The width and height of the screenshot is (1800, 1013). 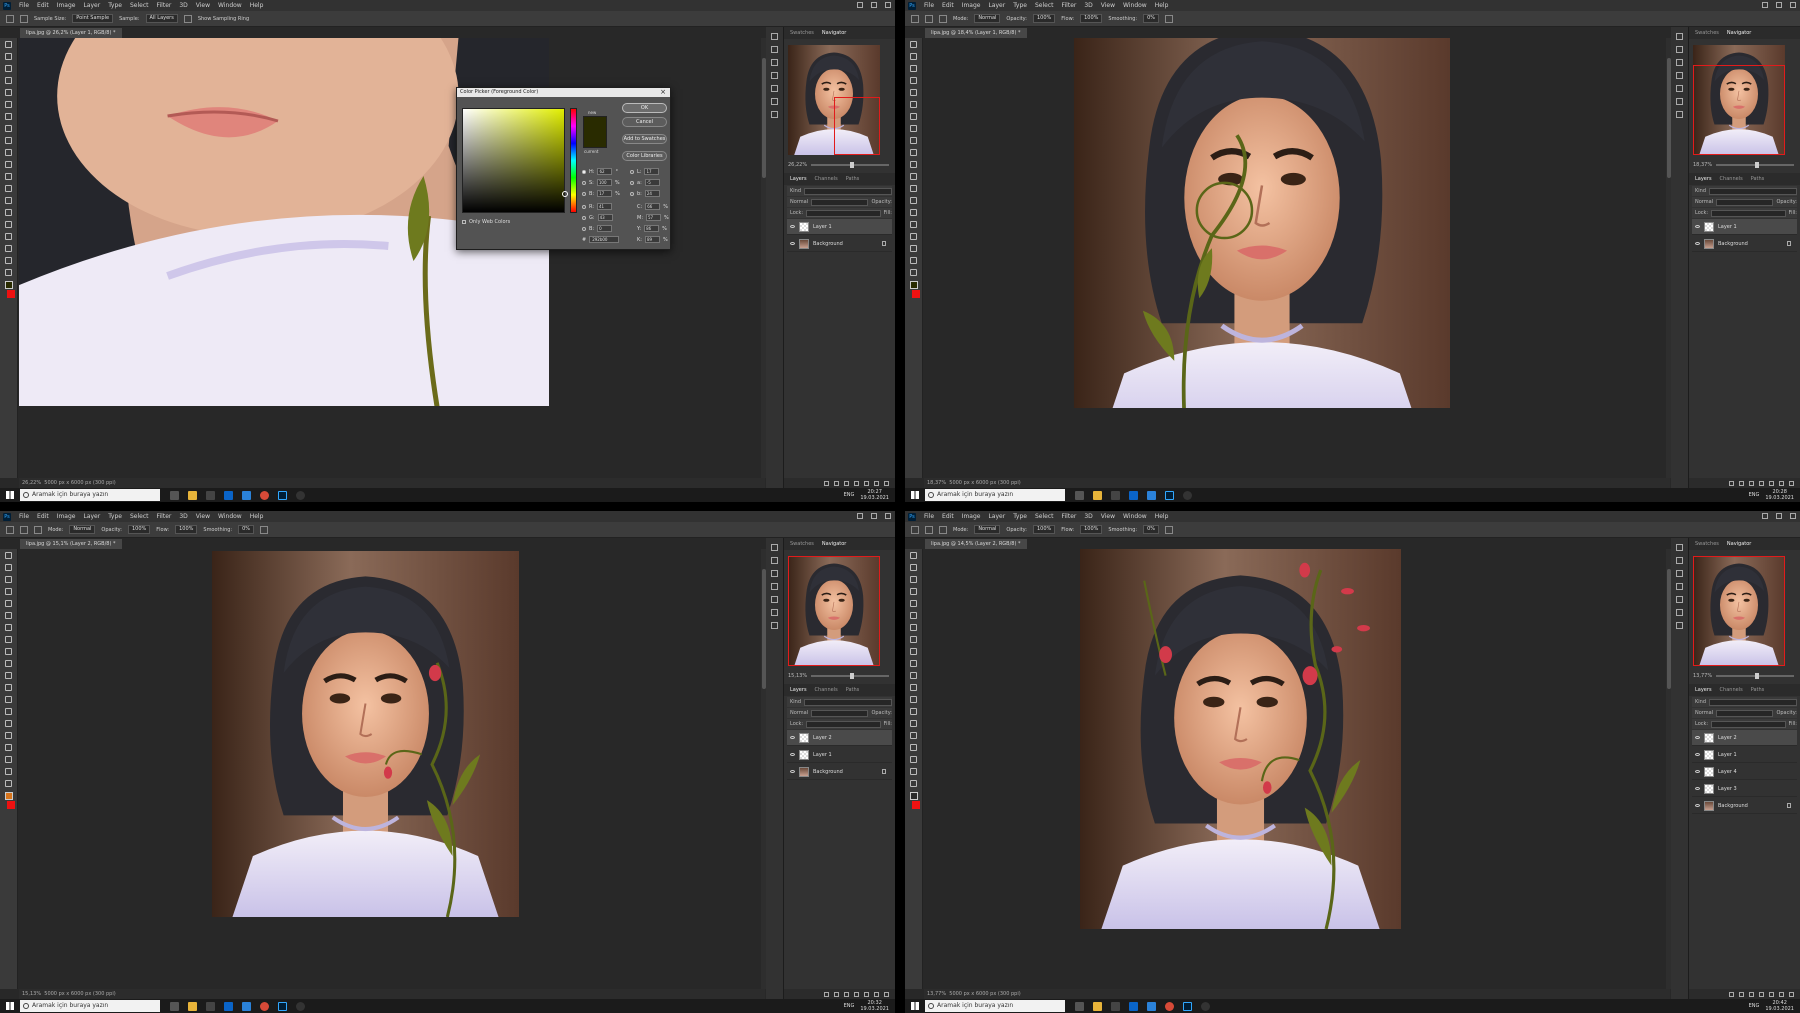 I want to click on move-tool-icon, so click(x=913, y=44).